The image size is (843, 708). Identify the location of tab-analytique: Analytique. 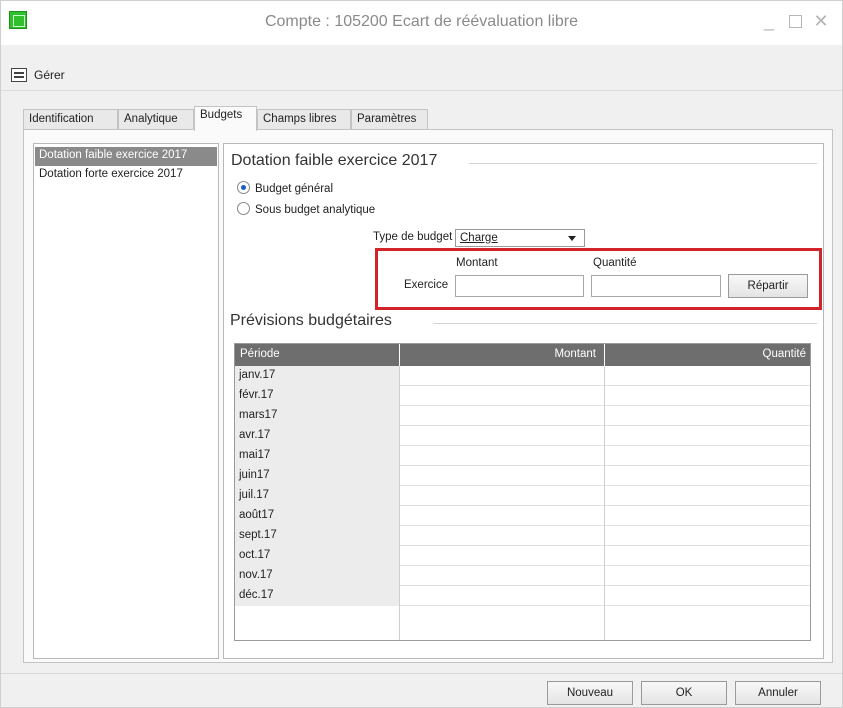
(156, 119).